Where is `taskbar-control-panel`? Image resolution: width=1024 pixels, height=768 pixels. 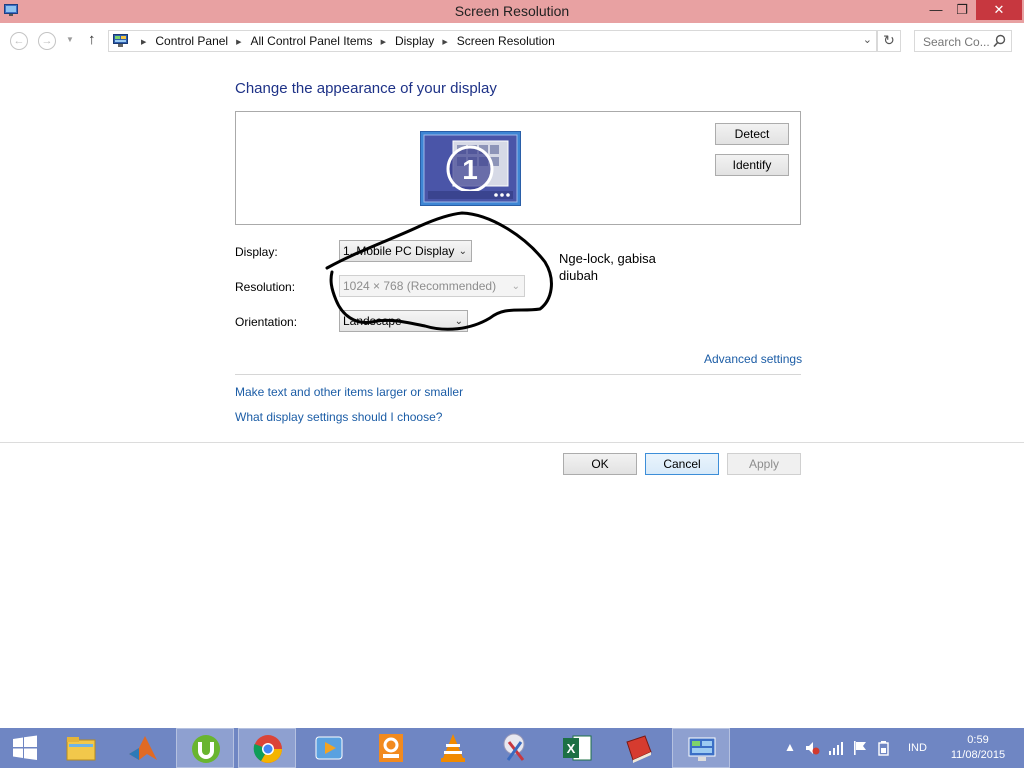 taskbar-control-panel is located at coordinates (701, 748).